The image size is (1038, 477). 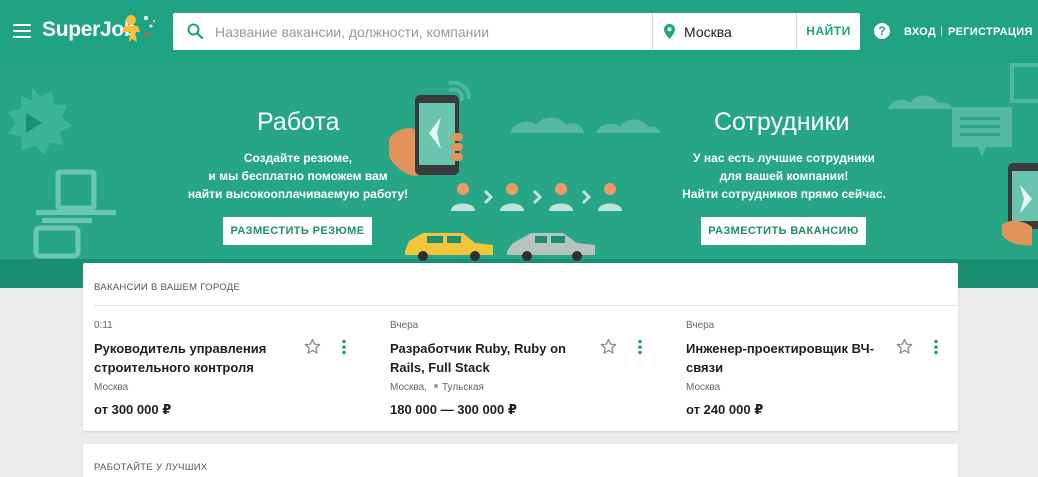 I want to click on register-link: РЕГИСТРАЦИЯ, so click(x=990, y=32).